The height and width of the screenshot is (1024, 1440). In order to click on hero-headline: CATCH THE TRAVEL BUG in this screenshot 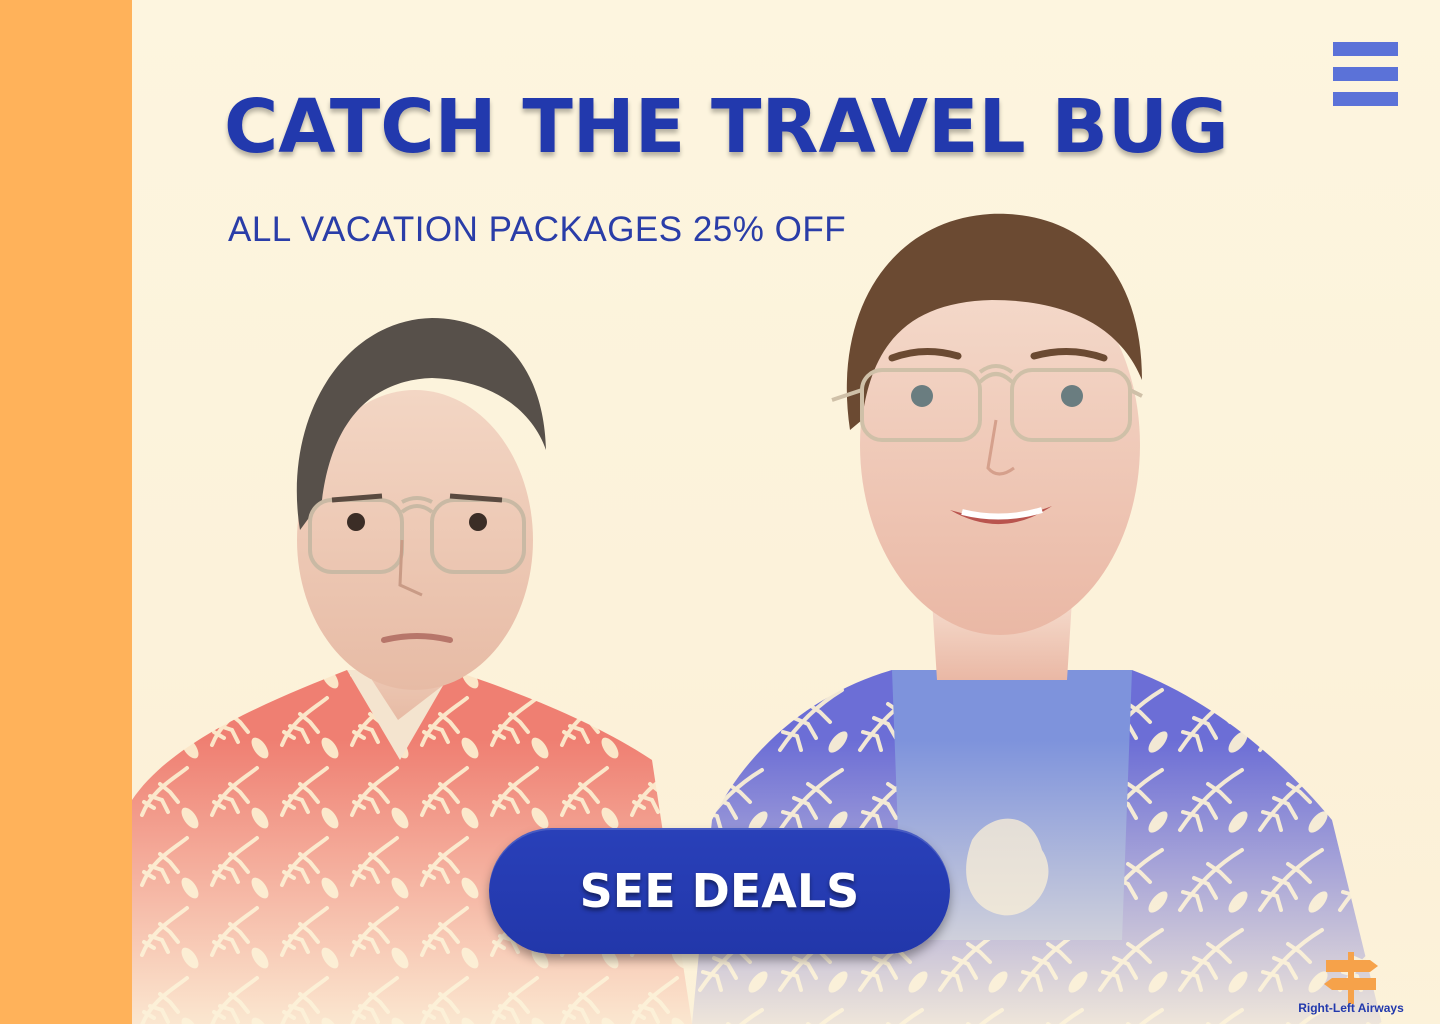, I will do `click(726, 127)`.